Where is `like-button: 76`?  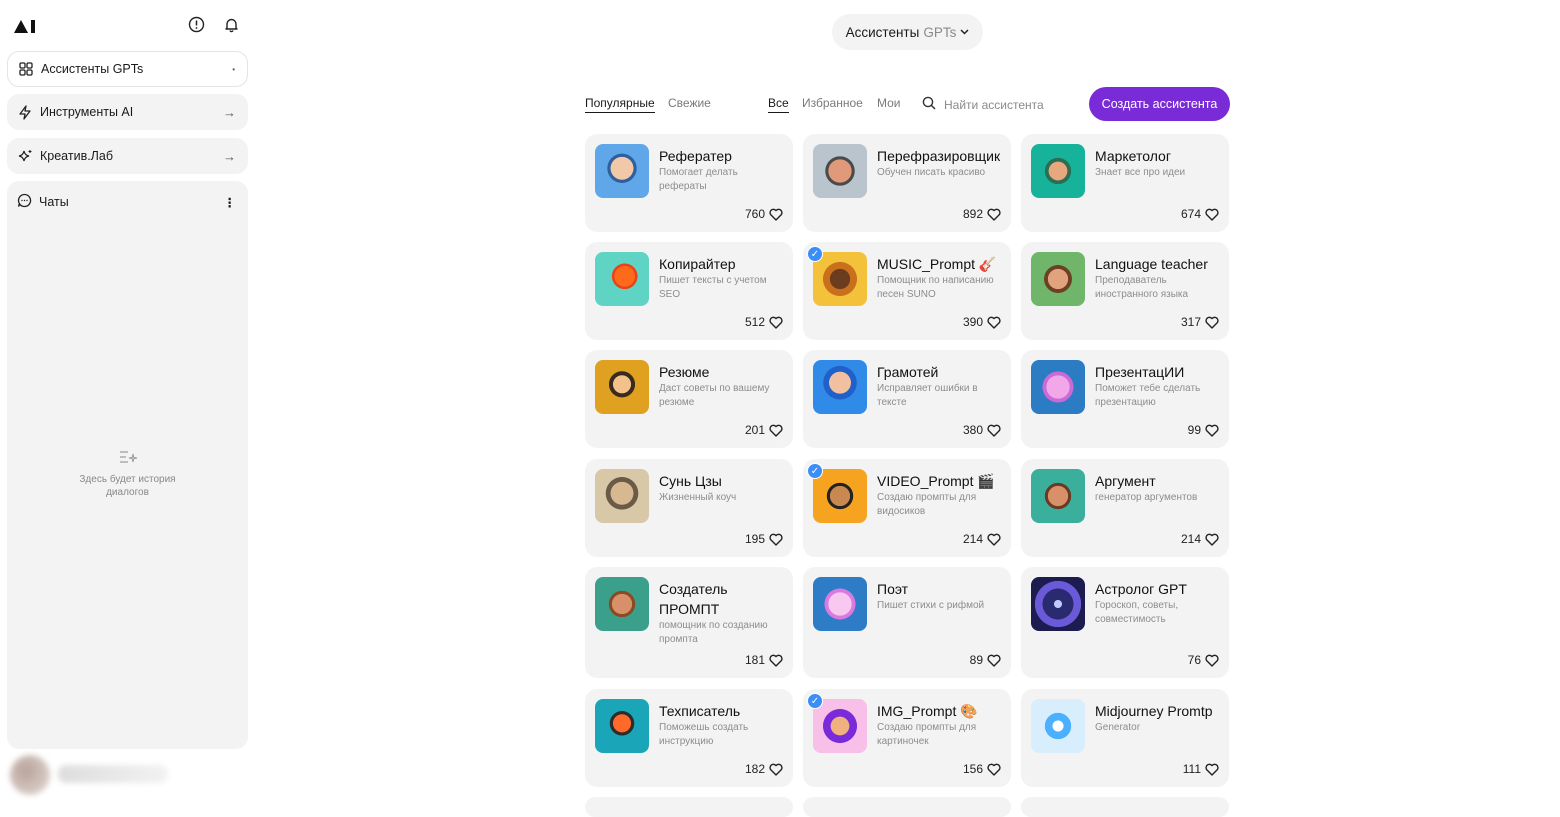 like-button: 76 is located at coordinates (1203, 660).